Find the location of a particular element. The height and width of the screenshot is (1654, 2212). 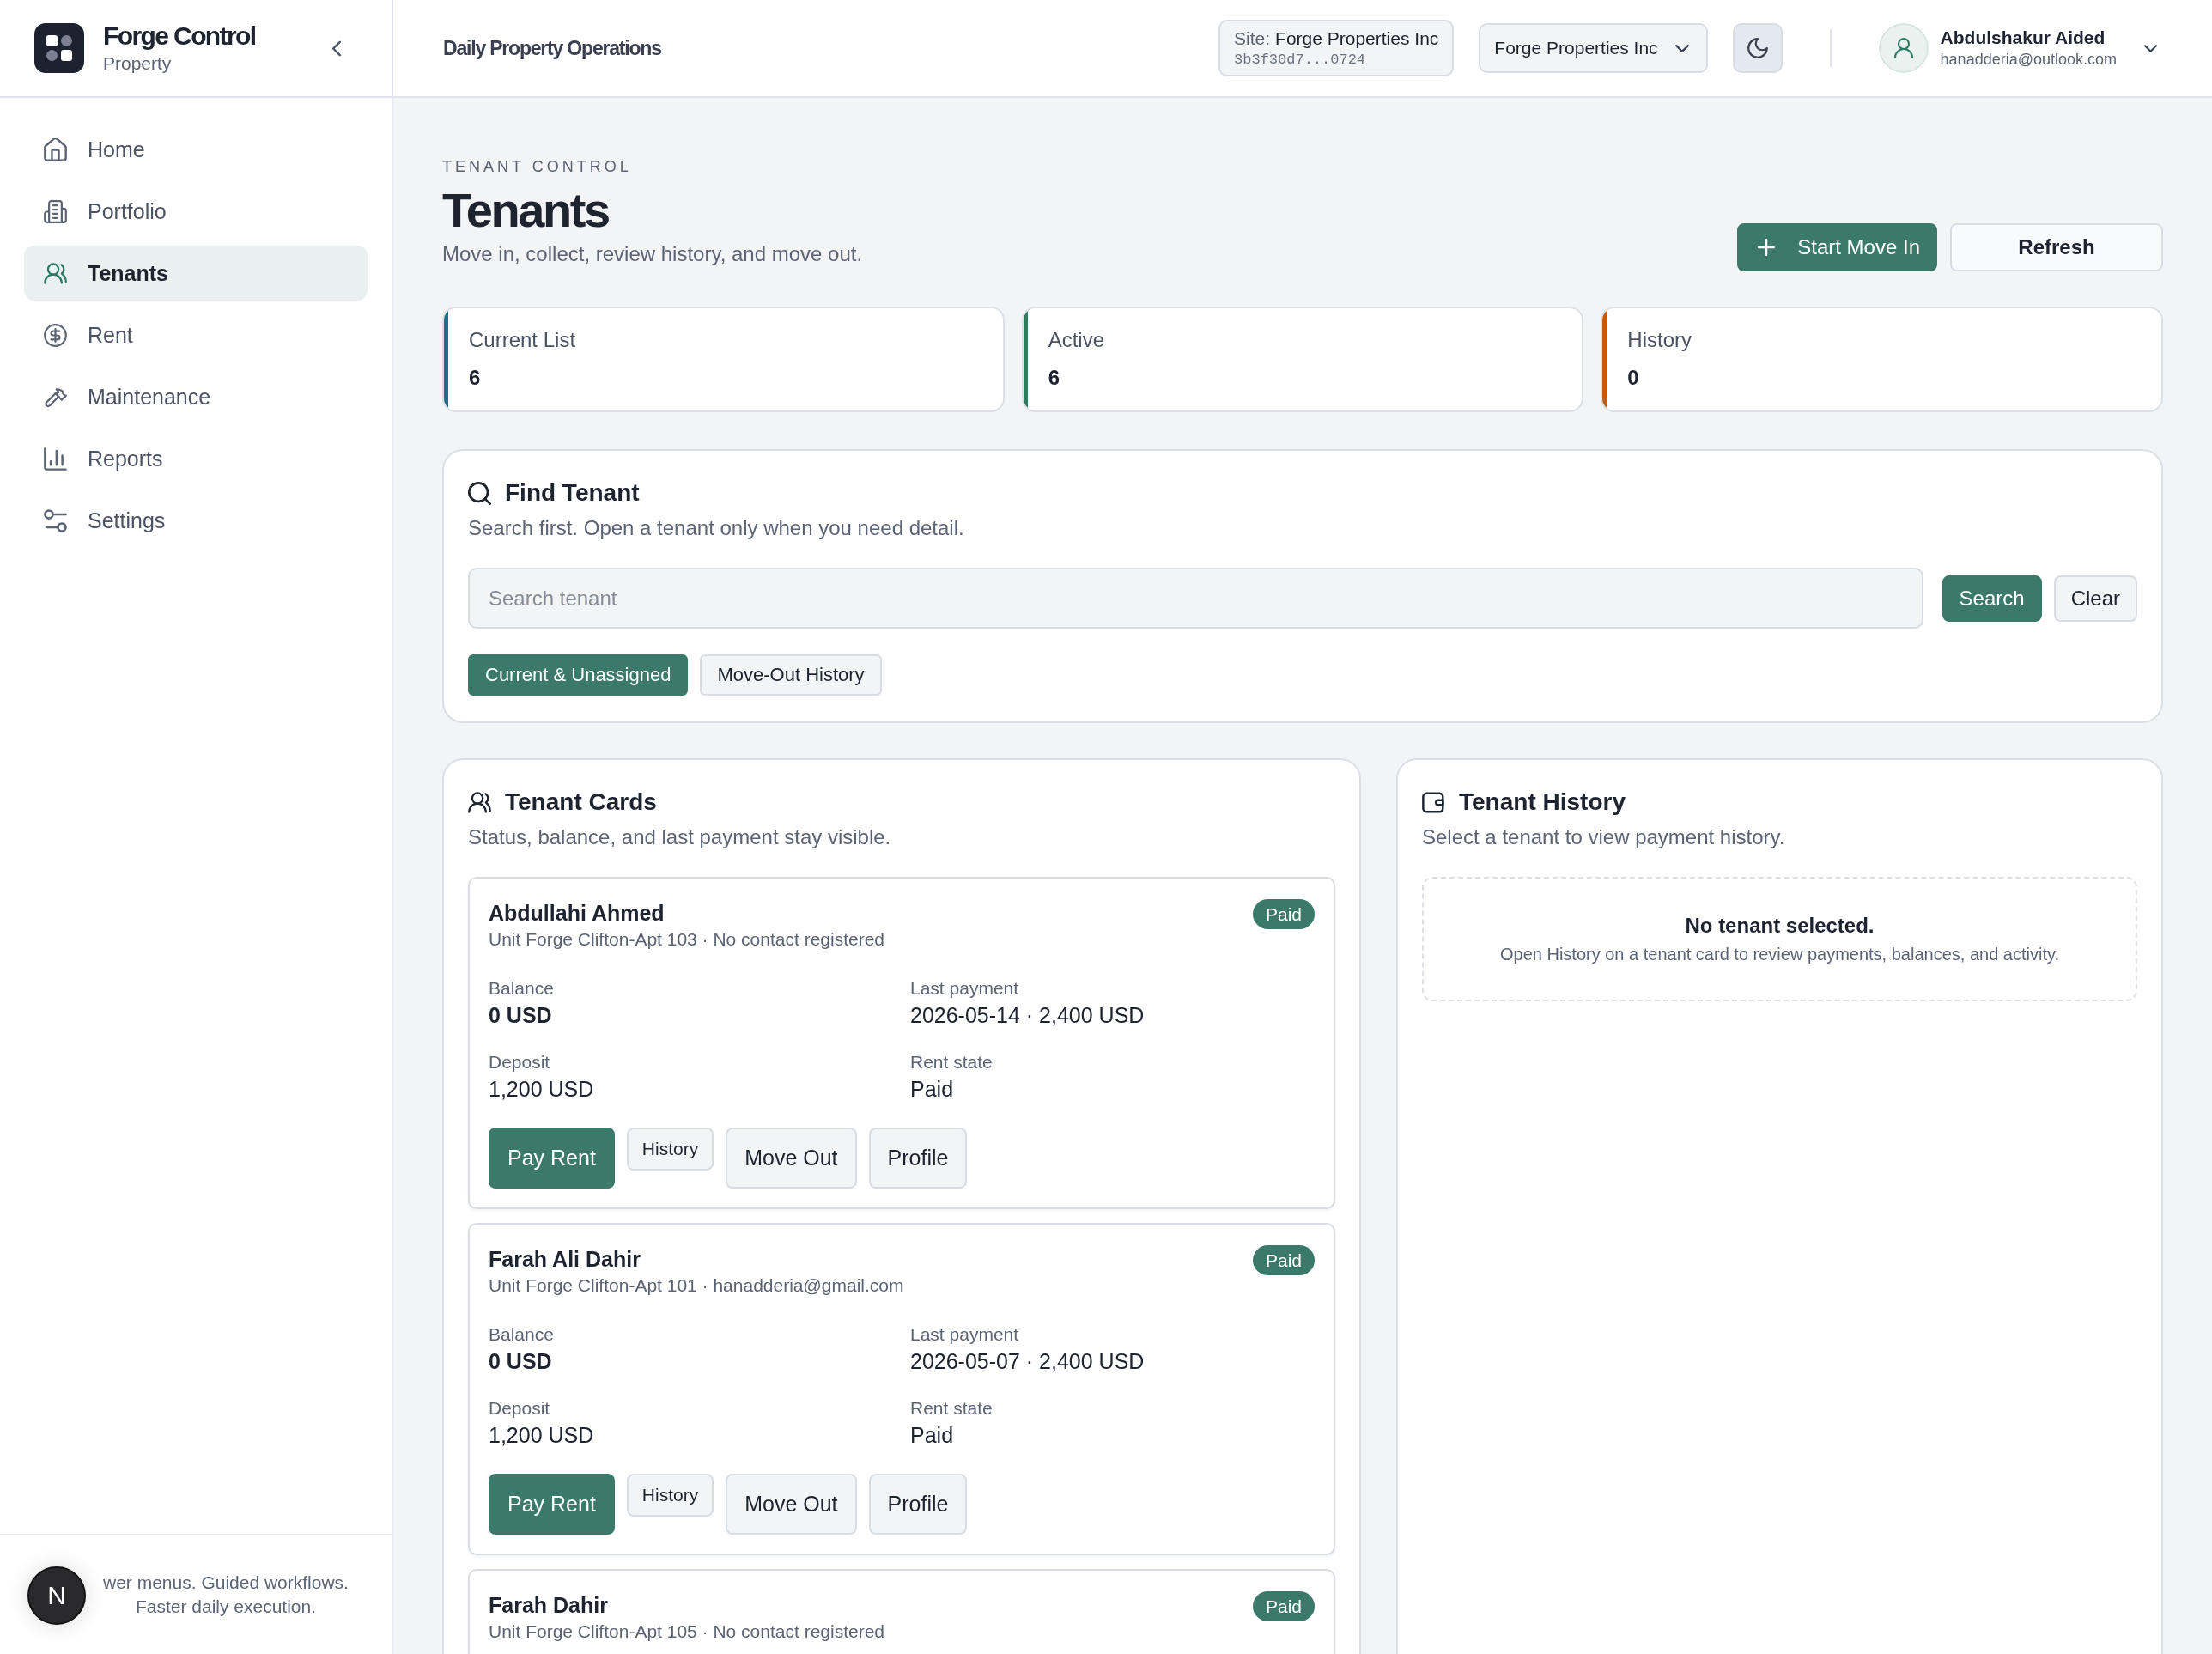

panel-title: Find Tenant is located at coordinates (572, 493).